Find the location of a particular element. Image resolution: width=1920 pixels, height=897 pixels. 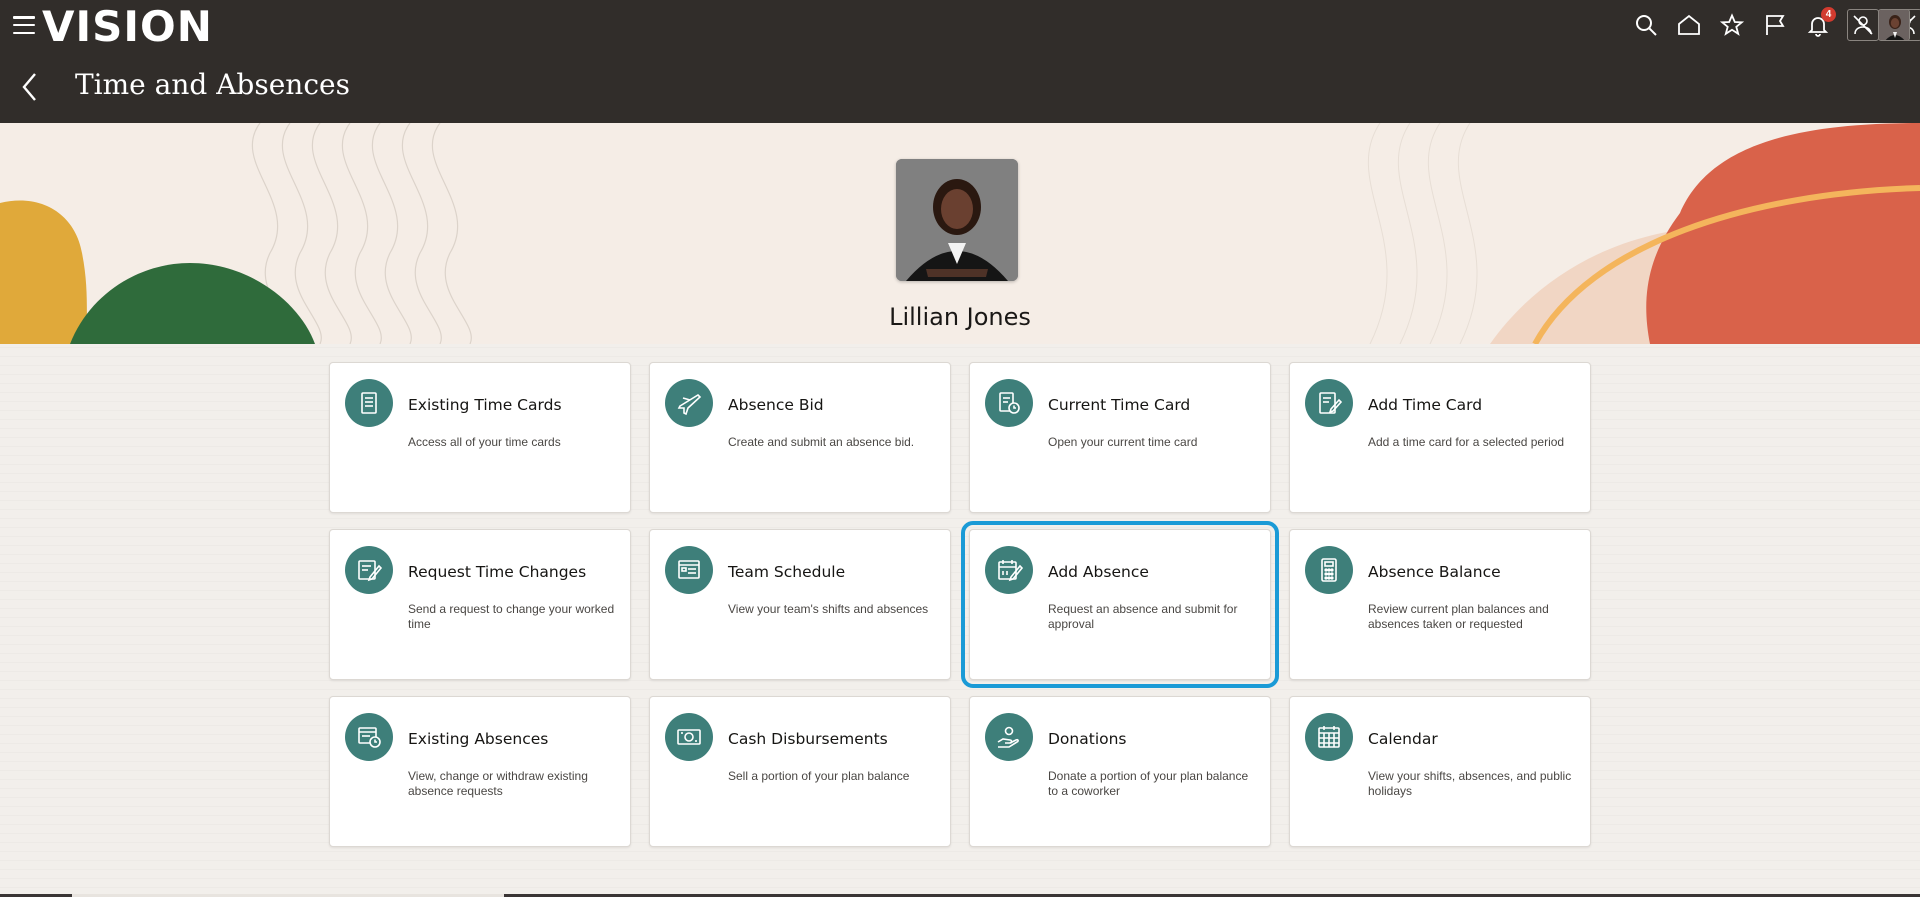

tile-title: Absence Balance is located at coordinates (1434, 572).